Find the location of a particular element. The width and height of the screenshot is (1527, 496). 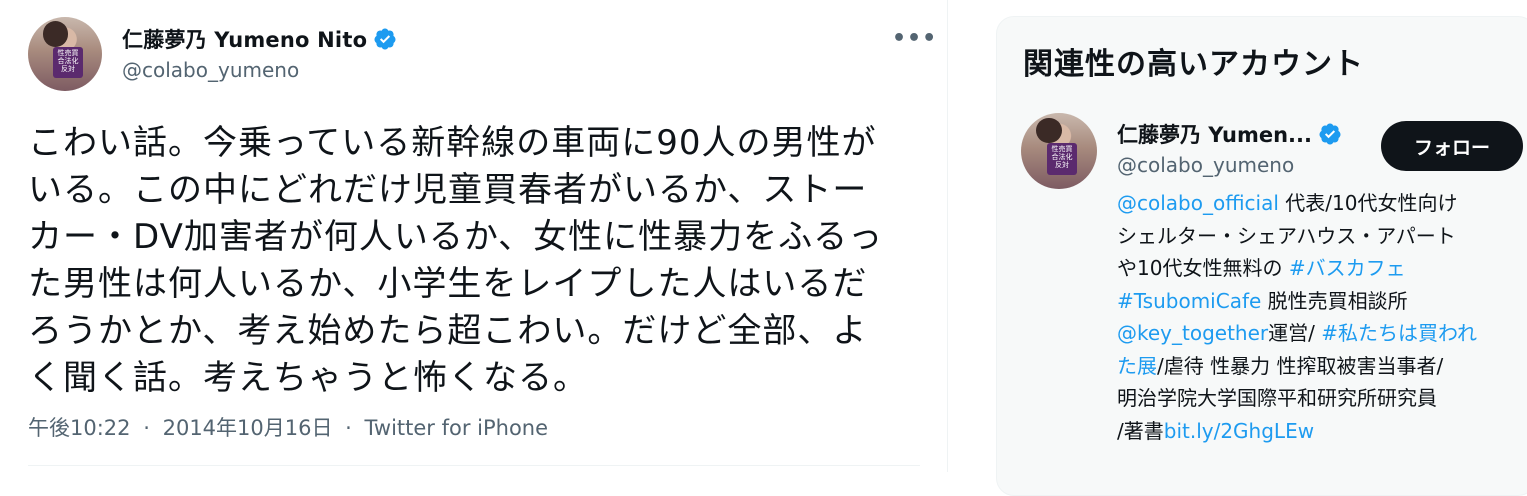

bio-line: #TsubomiCafe 脱性売買相談所 is located at coordinates (1322, 301).